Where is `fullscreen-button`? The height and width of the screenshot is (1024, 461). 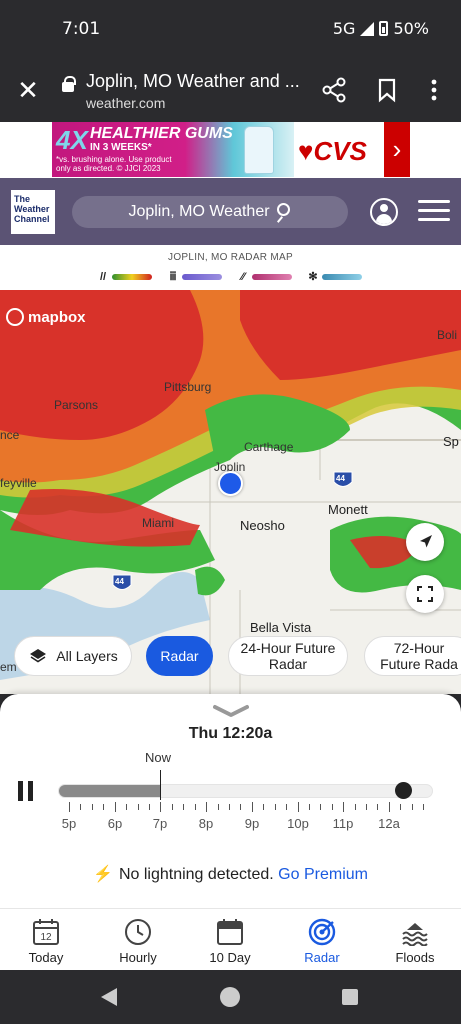
fullscreen-button is located at coordinates (425, 594).